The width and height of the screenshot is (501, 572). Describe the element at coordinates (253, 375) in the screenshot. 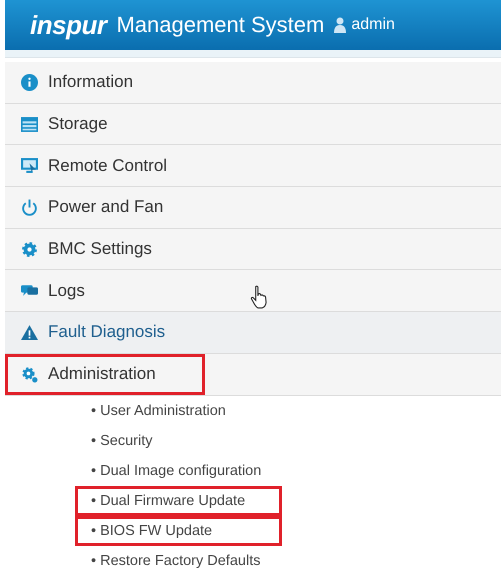

I see `menu-item: Administration` at that location.